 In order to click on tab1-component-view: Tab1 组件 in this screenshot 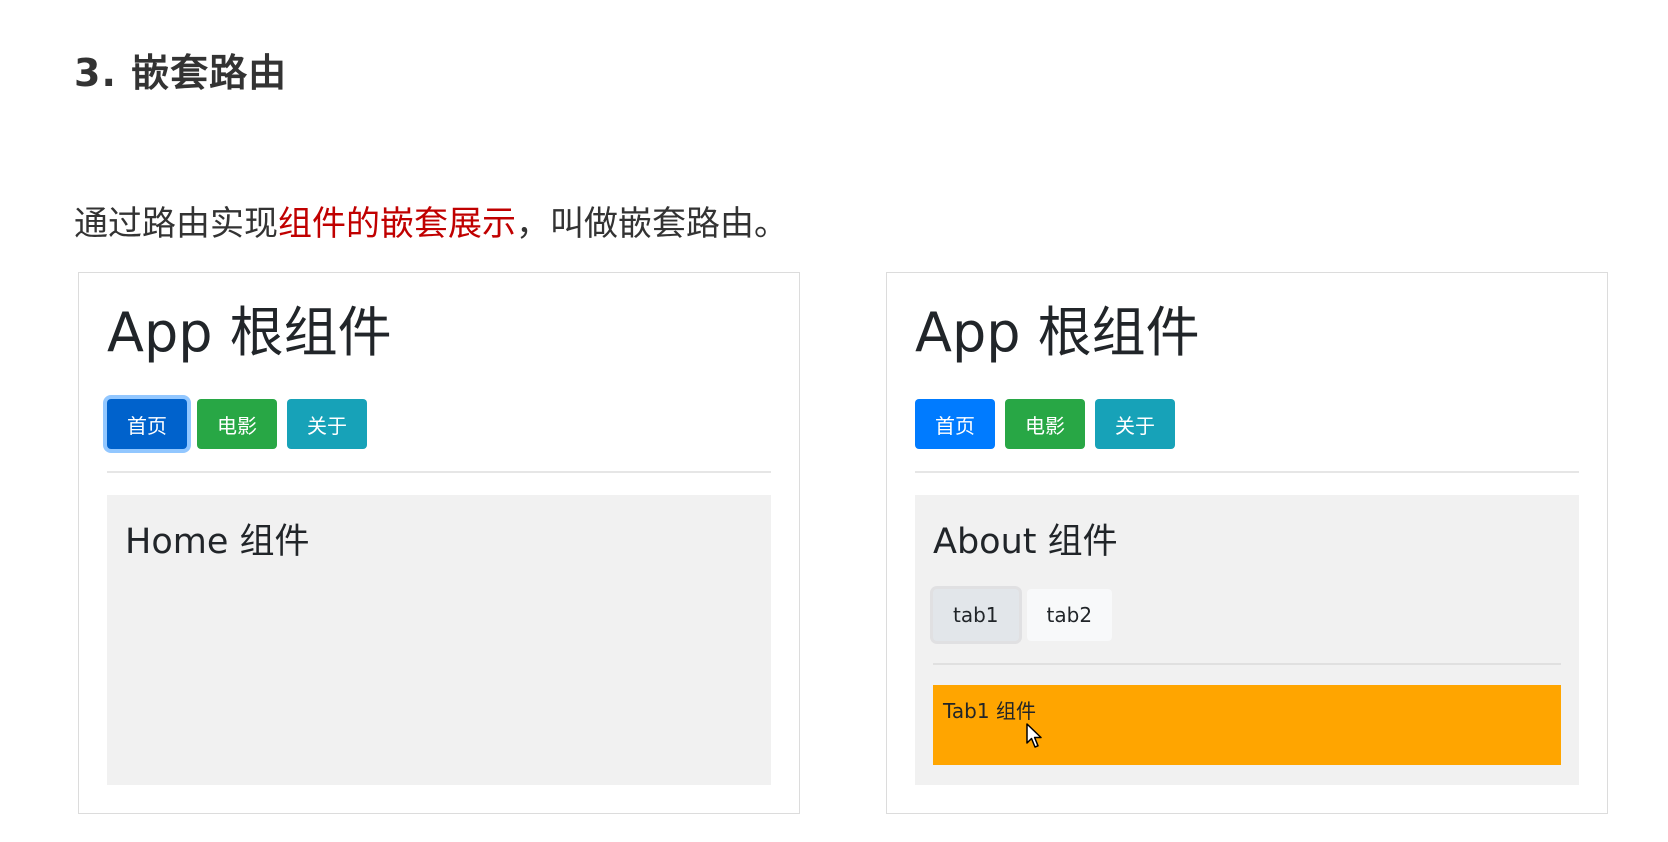, I will do `click(1247, 725)`.